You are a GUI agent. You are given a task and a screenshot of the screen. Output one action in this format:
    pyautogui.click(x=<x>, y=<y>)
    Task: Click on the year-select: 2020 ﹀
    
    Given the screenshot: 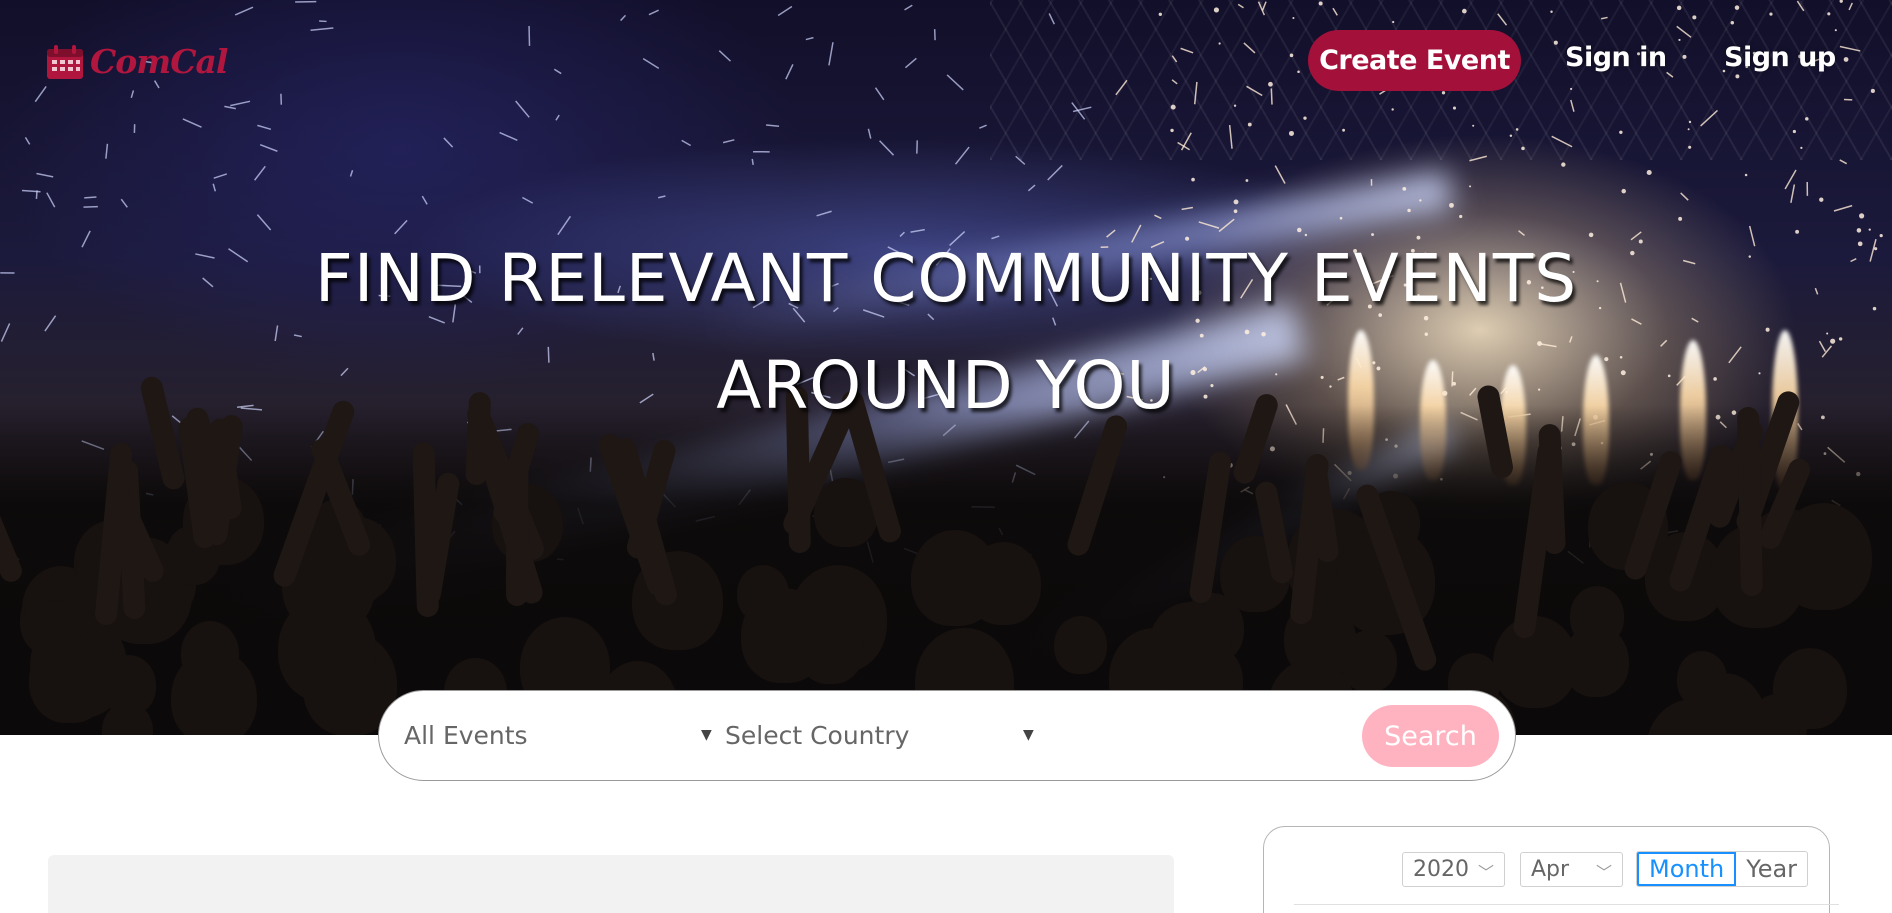 What is the action you would take?
    pyautogui.click(x=1453, y=869)
    